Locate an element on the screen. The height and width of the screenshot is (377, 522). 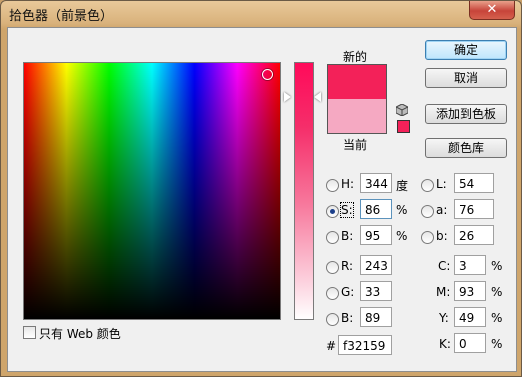
slider-left-arrow-icon is located at coordinates (287, 97).